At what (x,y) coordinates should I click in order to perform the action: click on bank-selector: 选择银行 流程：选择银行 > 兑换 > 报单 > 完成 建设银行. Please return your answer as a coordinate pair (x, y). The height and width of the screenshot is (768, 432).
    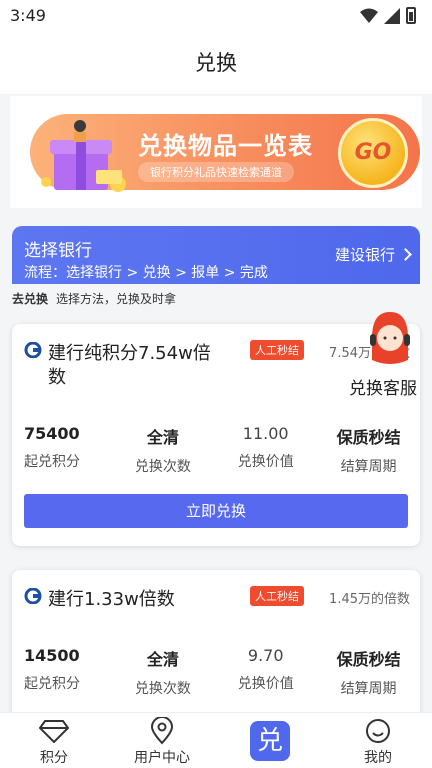
    Looking at the image, I should click on (216, 255).